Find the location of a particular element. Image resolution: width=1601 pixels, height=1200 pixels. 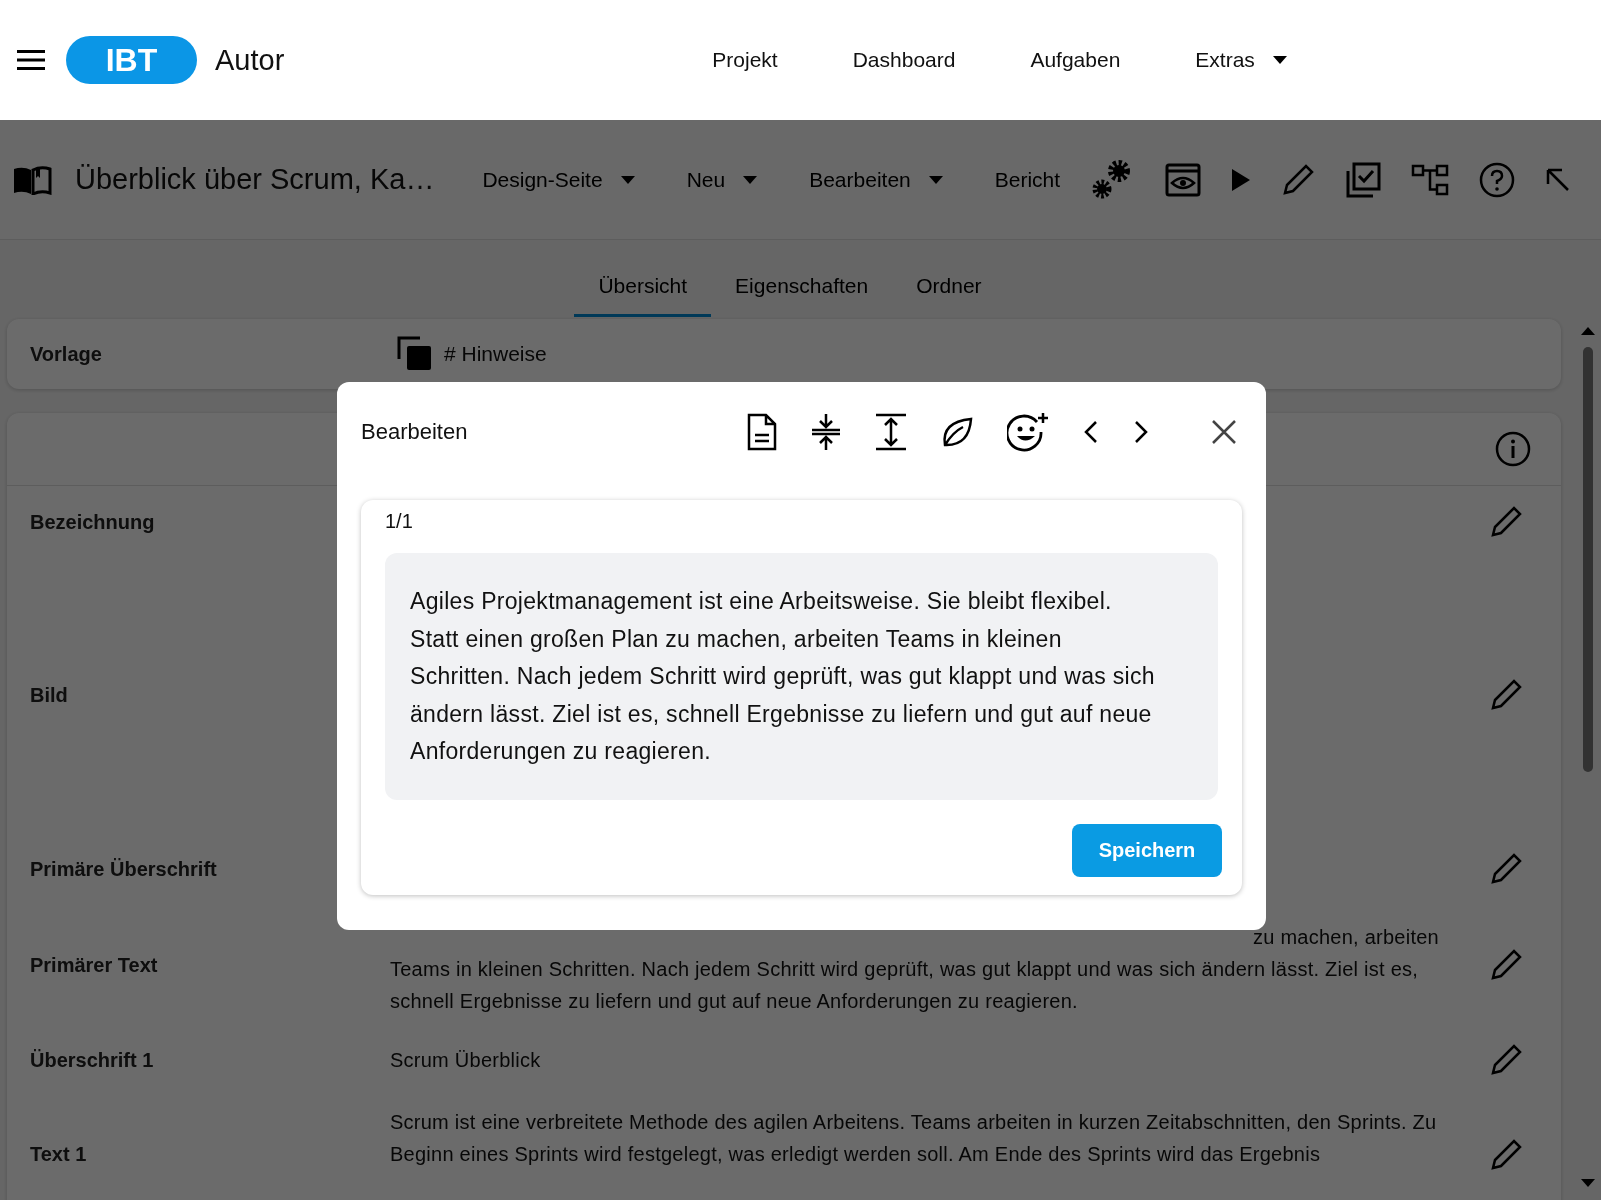

field-label: Bild is located at coordinates (49, 695).